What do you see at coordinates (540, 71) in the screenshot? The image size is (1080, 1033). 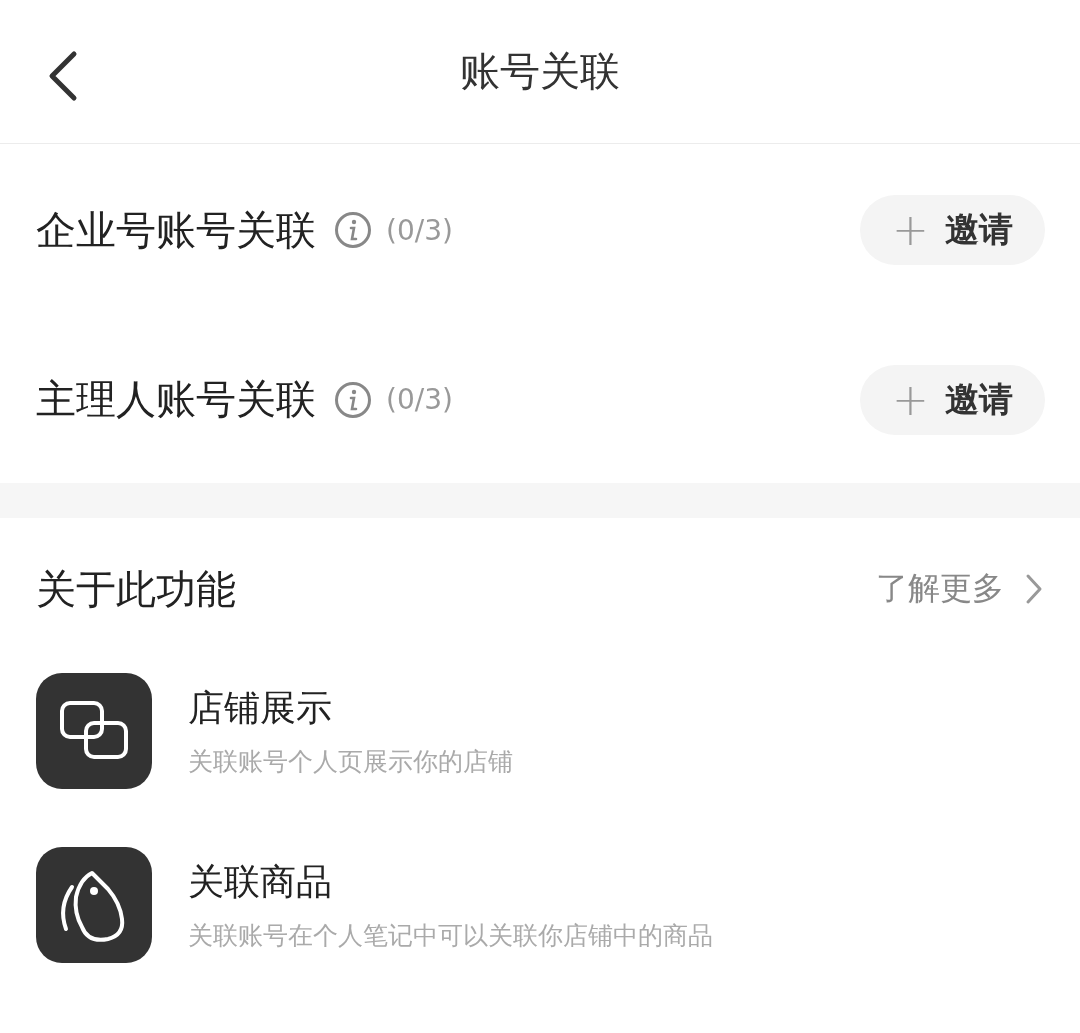 I see `page-title: 账号关联` at bounding box center [540, 71].